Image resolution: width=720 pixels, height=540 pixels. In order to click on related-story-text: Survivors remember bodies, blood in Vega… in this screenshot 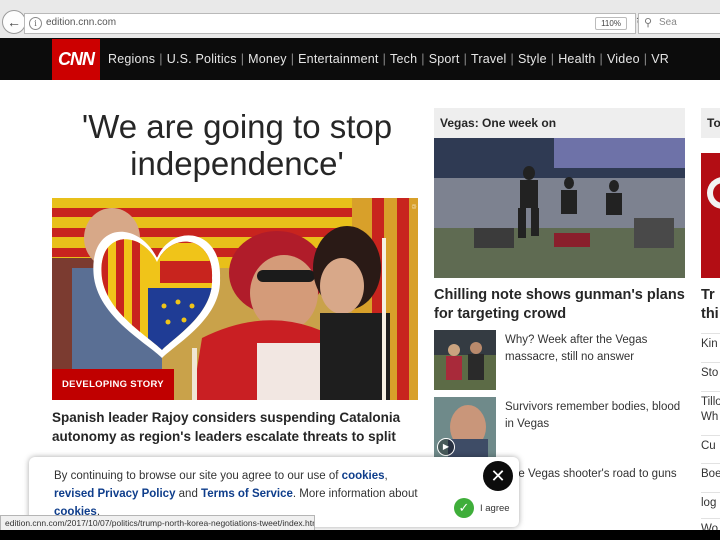, I will do `click(597, 416)`.